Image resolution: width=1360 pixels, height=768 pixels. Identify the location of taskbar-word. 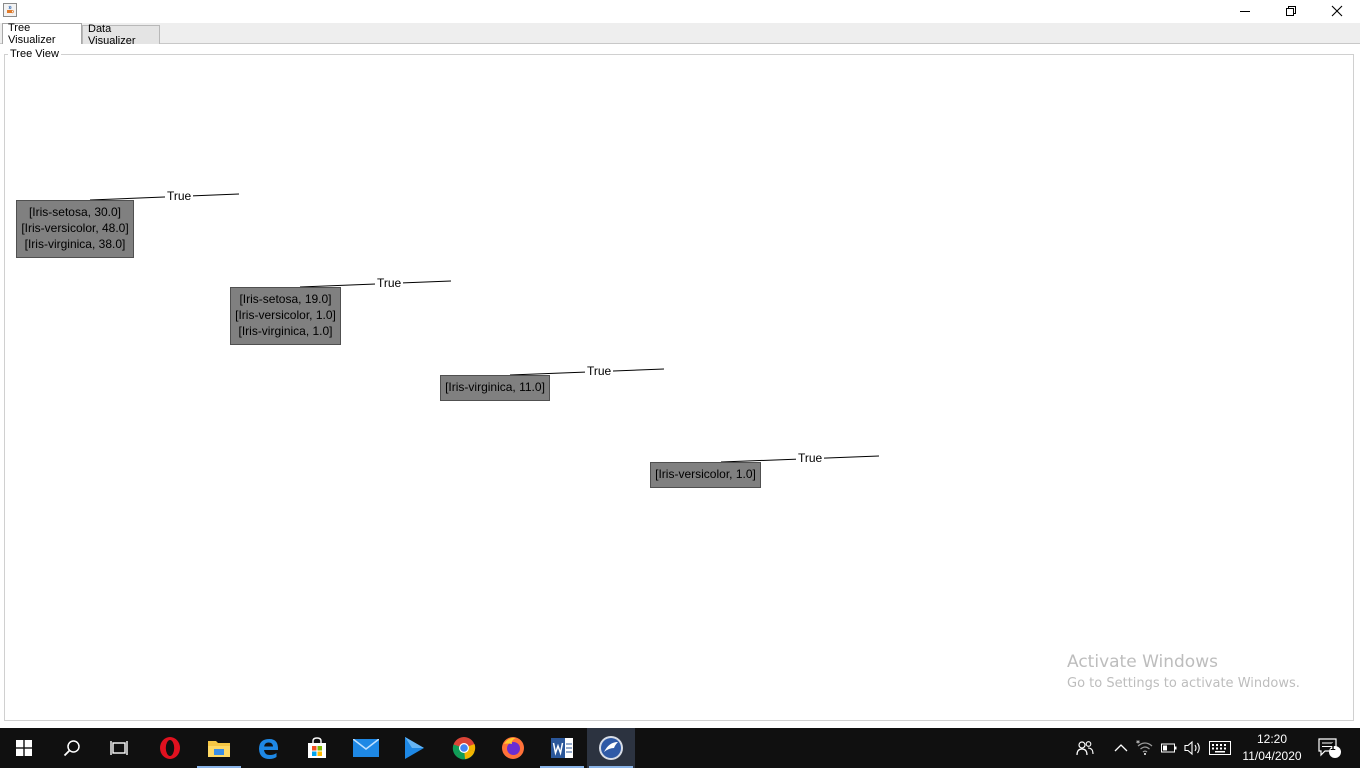
(562, 748).